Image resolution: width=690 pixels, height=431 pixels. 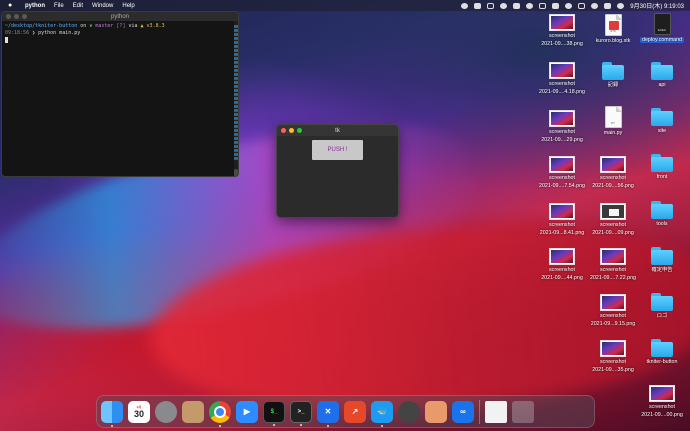 I want to click on desktop-file-screenshot: screenshot 2021-09....44.png, so click(x=562, y=264).